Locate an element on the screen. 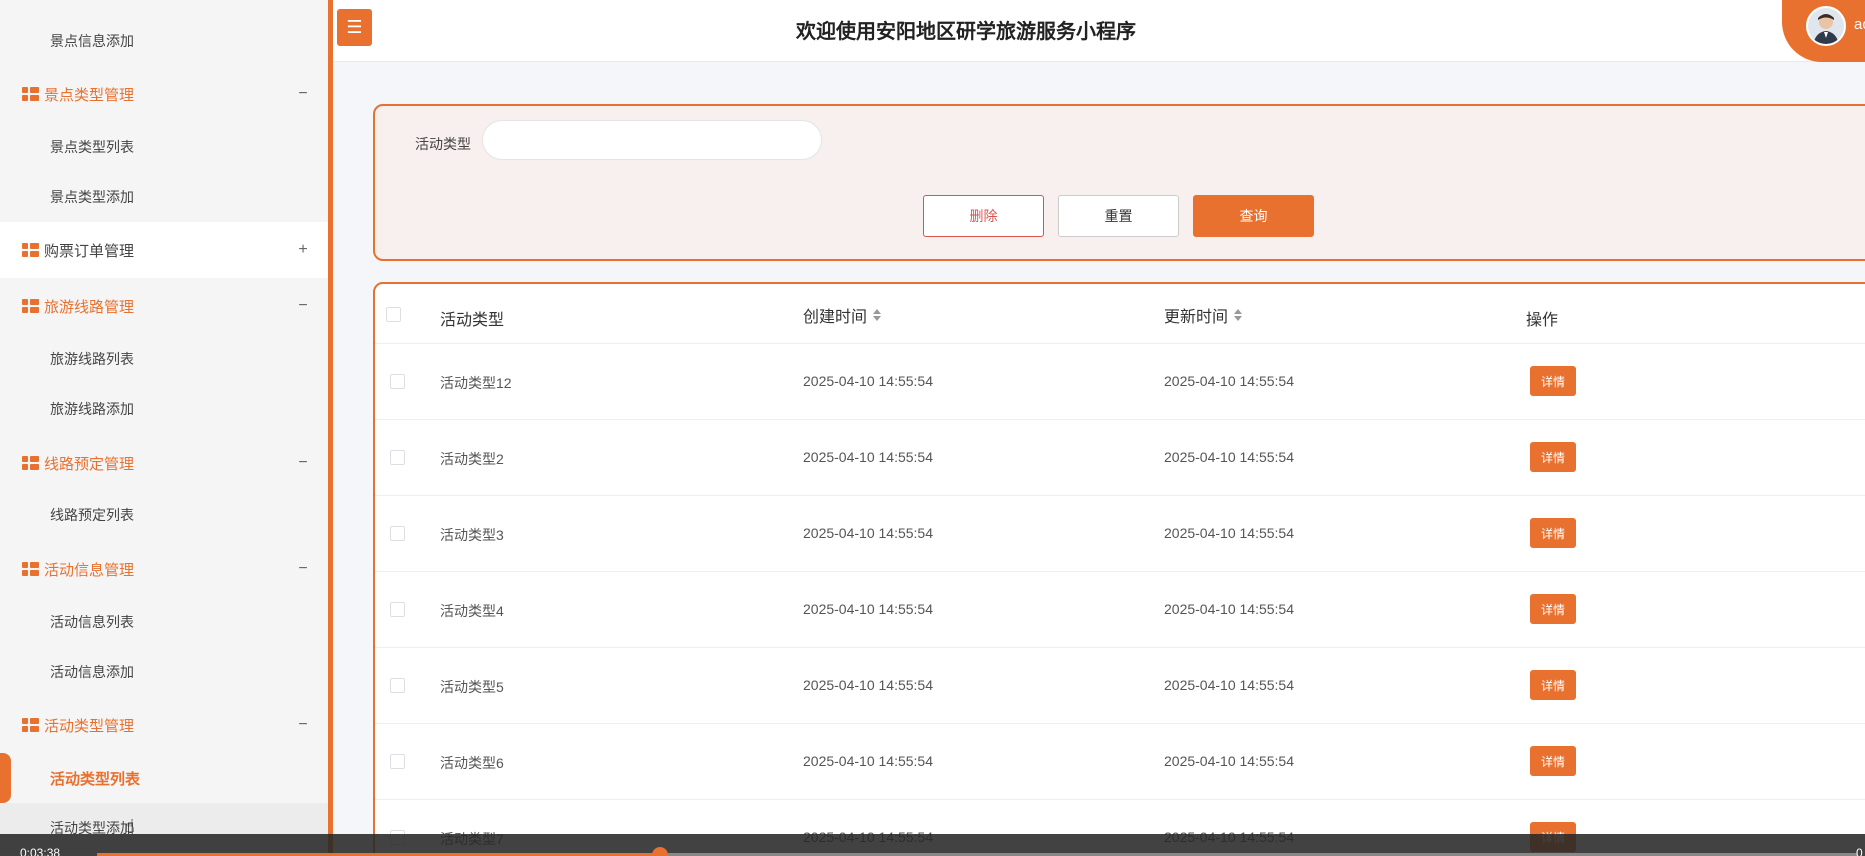 Image resolution: width=1865 pixels, height=856 pixels. column-header-label: 操作 is located at coordinates (1542, 320).